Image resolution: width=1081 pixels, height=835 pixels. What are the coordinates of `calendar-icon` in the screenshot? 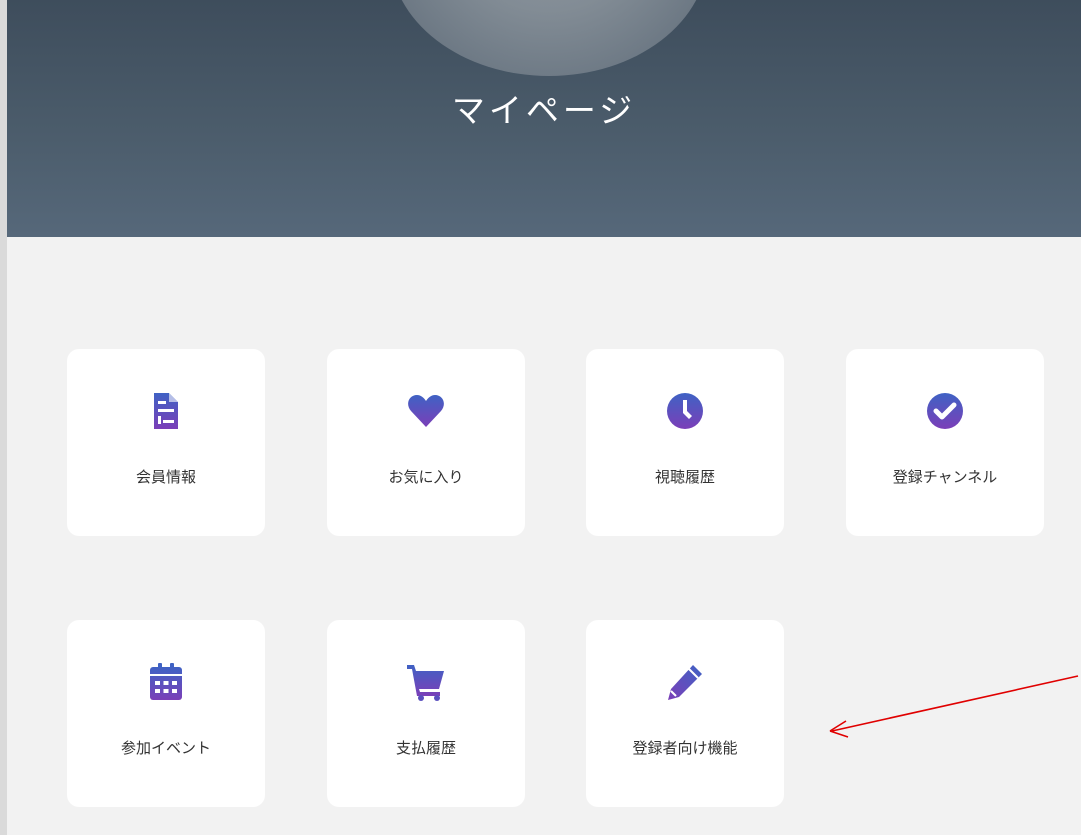 It's located at (166, 682).